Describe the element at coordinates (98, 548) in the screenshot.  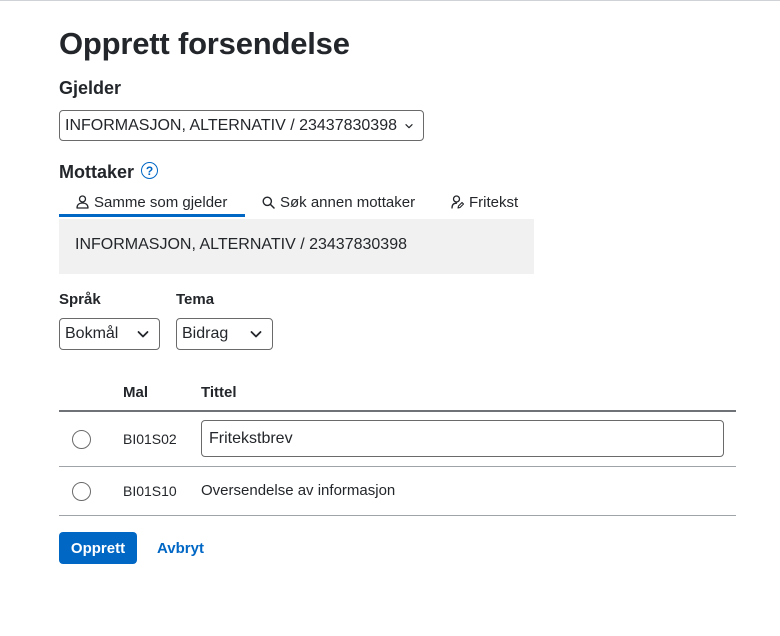
I see `opprett-button: Opprett` at that location.